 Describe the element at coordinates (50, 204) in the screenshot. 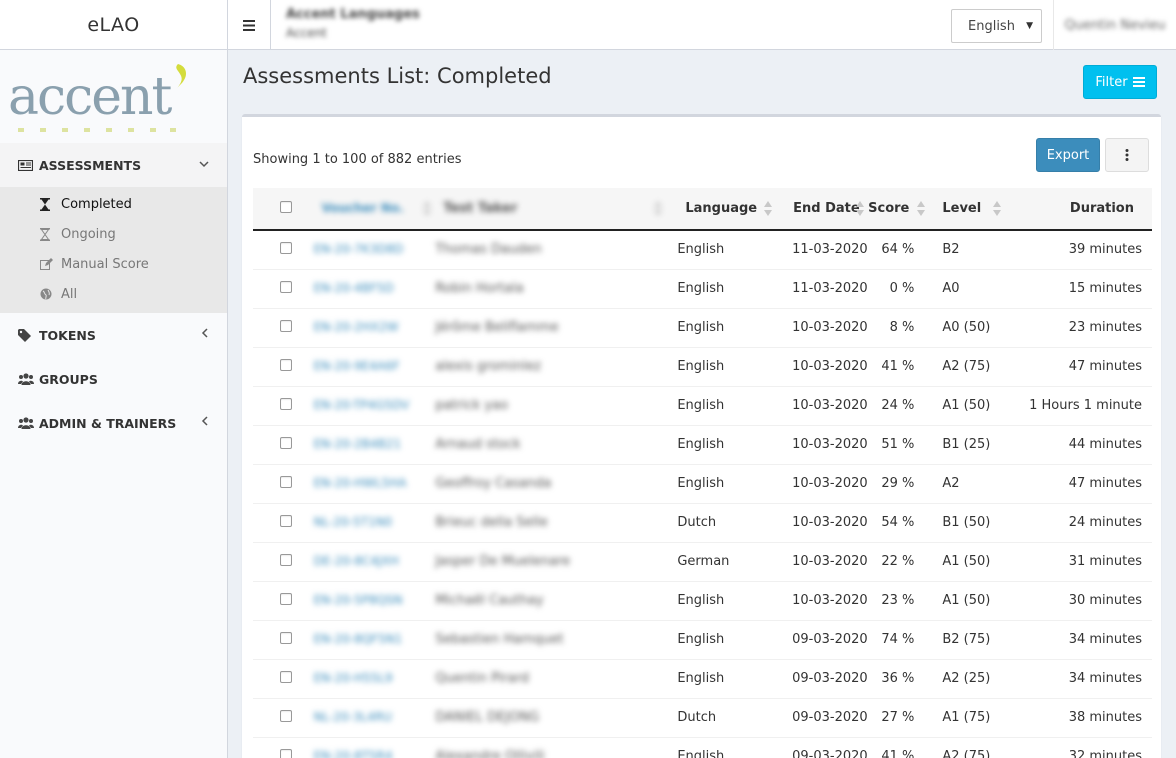

I see `hourglass-icon` at that location.